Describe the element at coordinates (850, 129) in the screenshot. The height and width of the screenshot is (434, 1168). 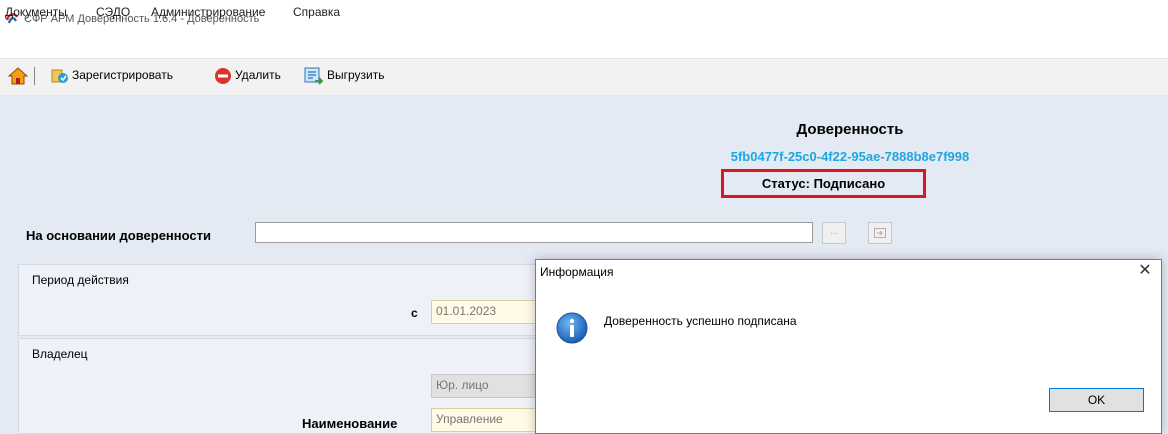
I see `document-title: Доверенность` at that location.